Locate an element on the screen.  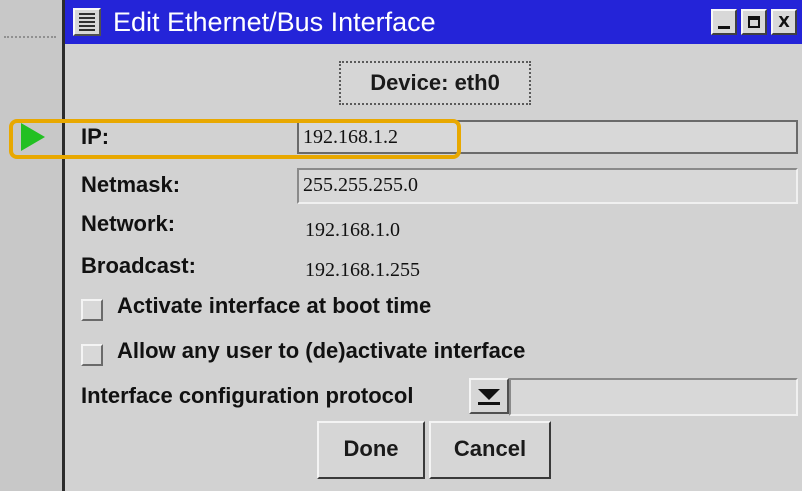
title-bar: Edit Ethernet/Bus Interface X is located at coordinates (433, 22).